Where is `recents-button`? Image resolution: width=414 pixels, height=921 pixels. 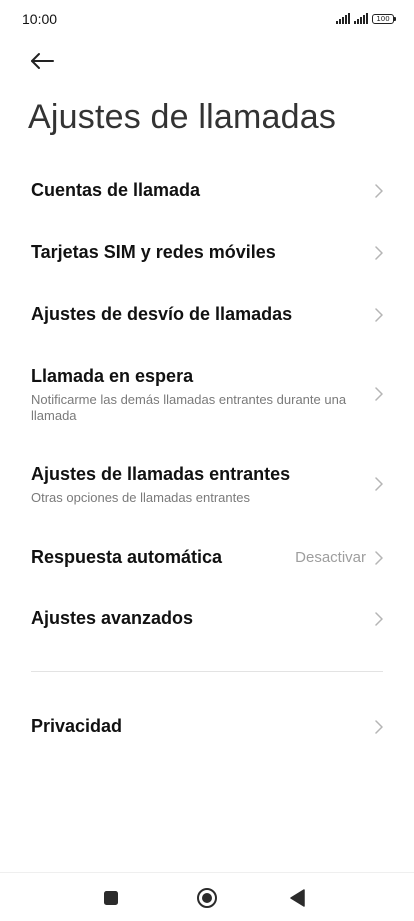
recents-button is located at coordinates (111, 898).